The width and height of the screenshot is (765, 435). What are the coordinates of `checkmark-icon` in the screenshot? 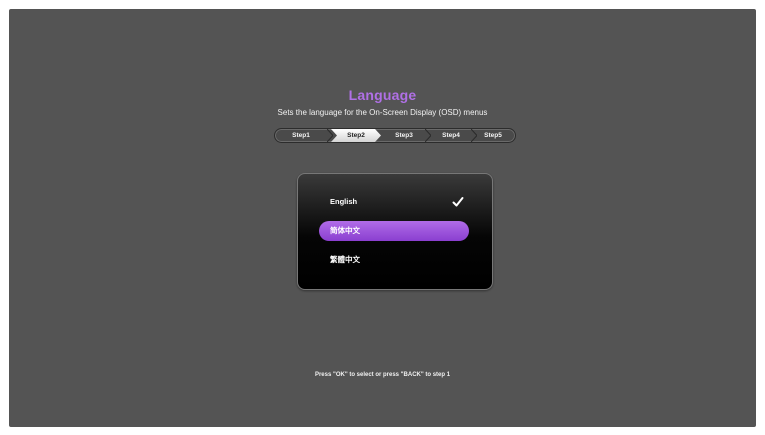 It's located at (458, 202).